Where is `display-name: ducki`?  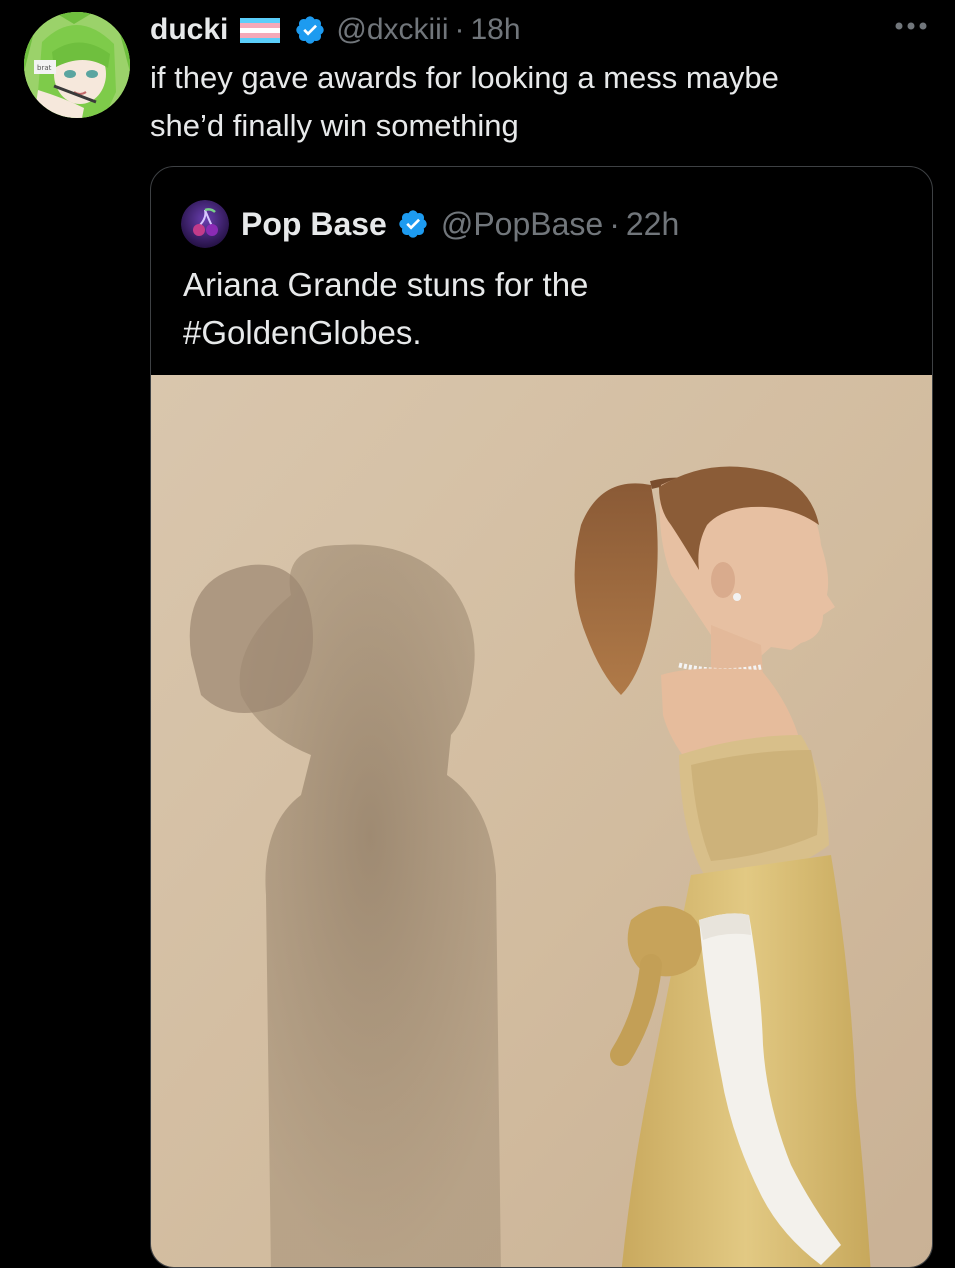 display-name: ducki is located at coordinates (189, 30).